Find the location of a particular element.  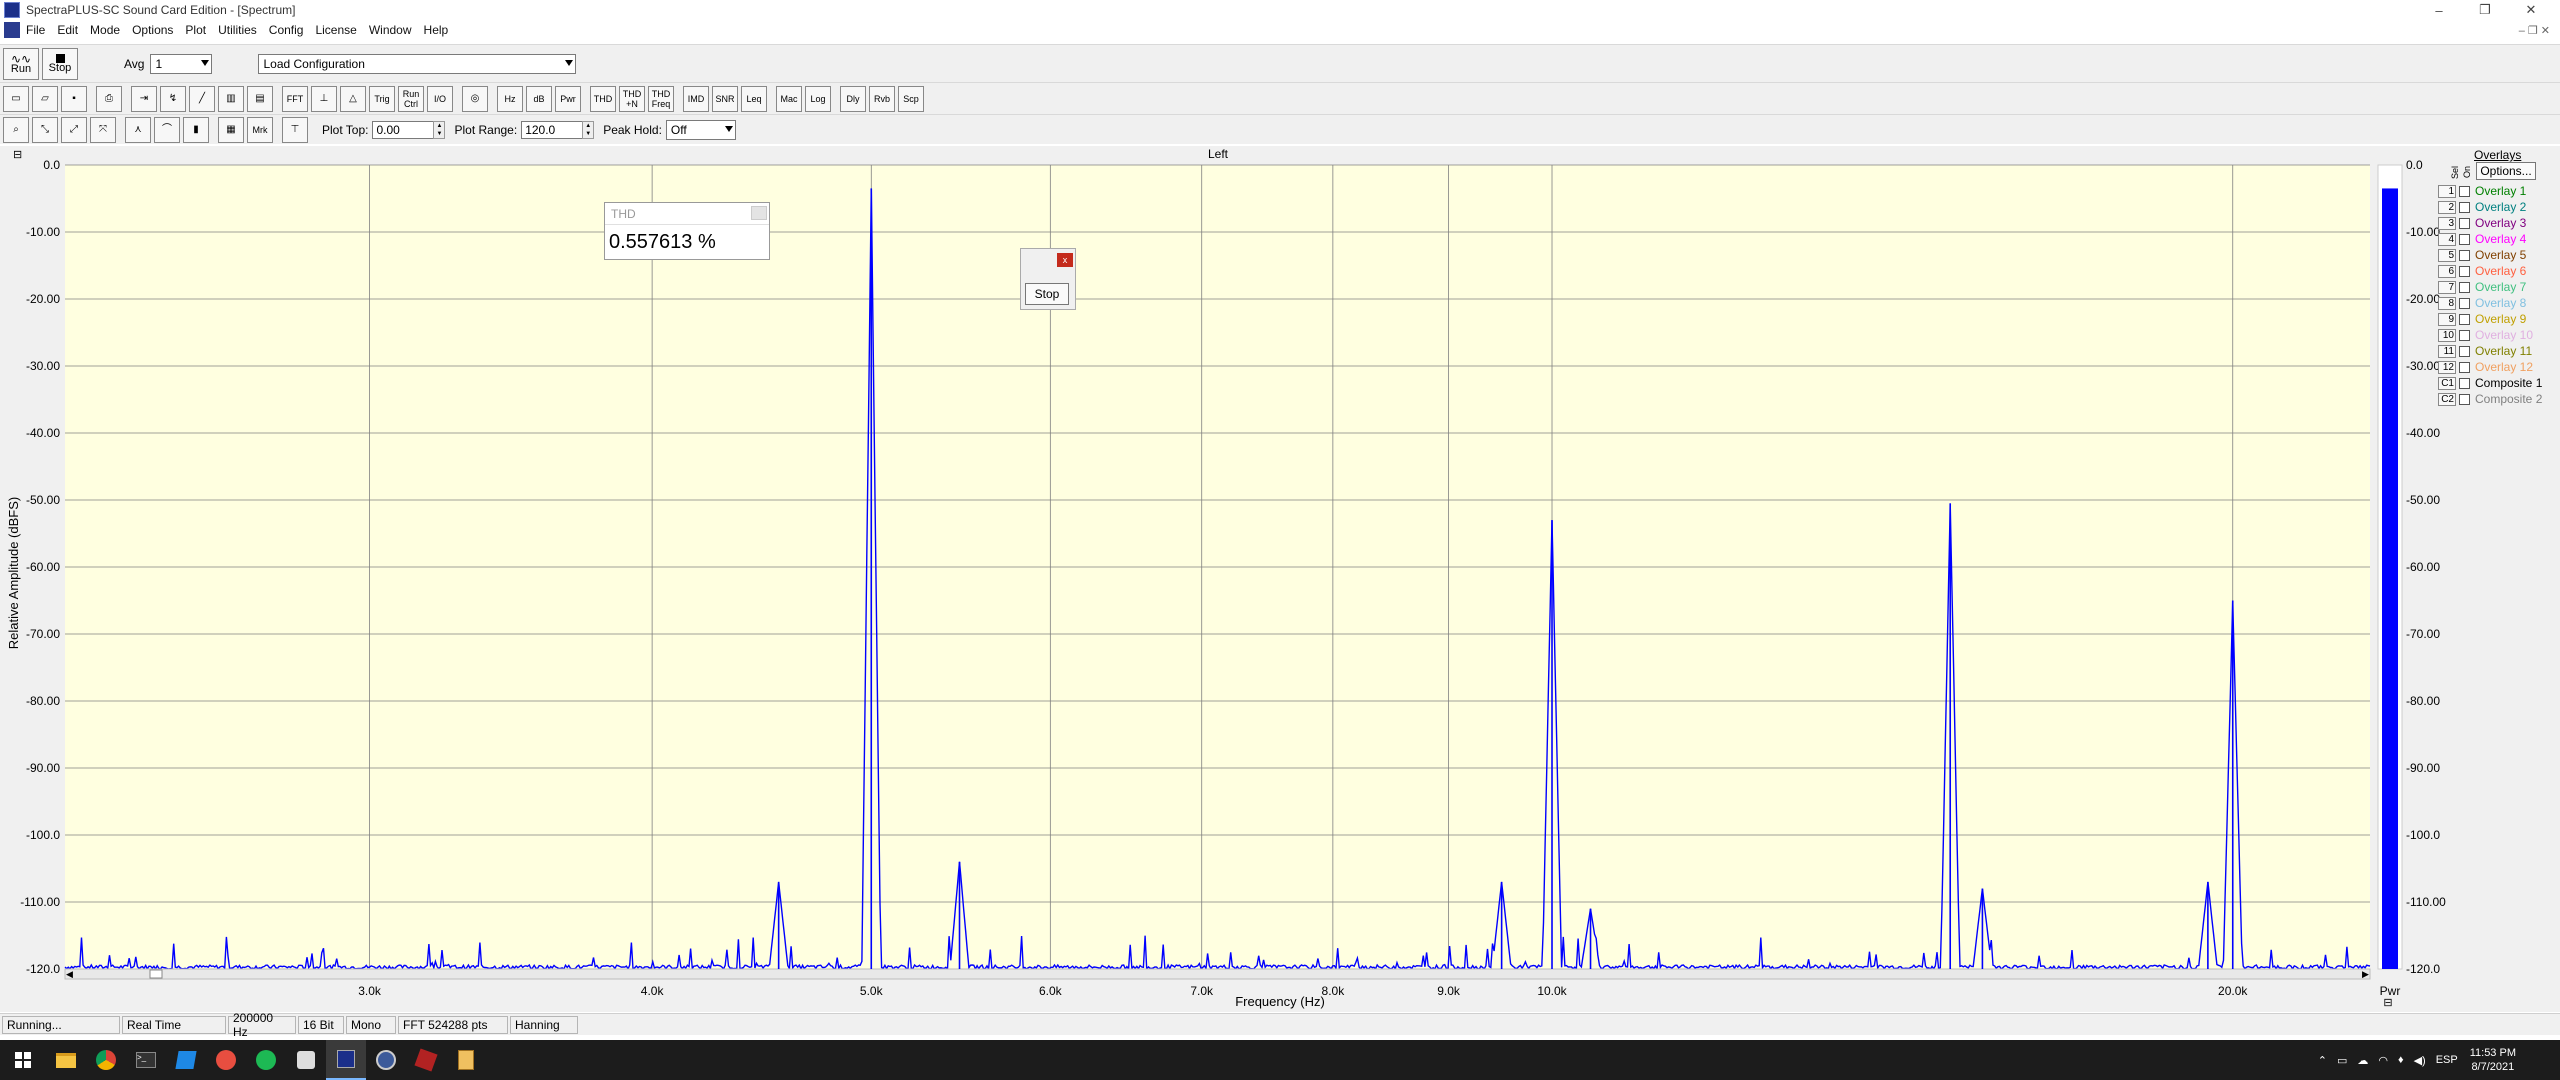

overlay-select-button: 3 is located at coordinates (2447, 223).